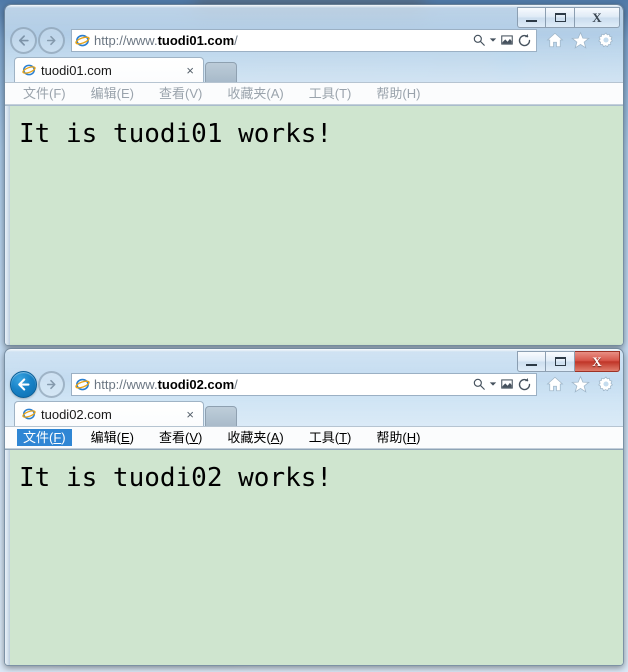 The image size is (628, 672). I want to click on tab-title: tuodi01.com, so click(76, 70).